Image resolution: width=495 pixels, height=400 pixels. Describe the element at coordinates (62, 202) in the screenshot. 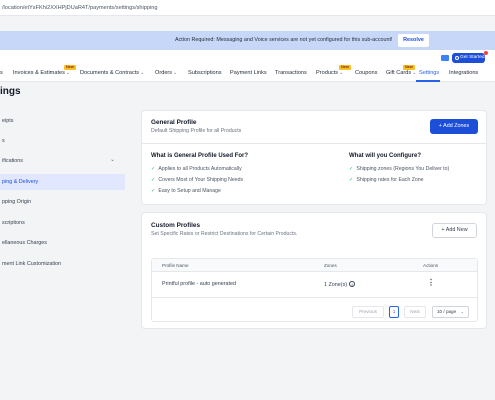

I see `sidebar-item-shipping-origin: pping Origin` at that location.